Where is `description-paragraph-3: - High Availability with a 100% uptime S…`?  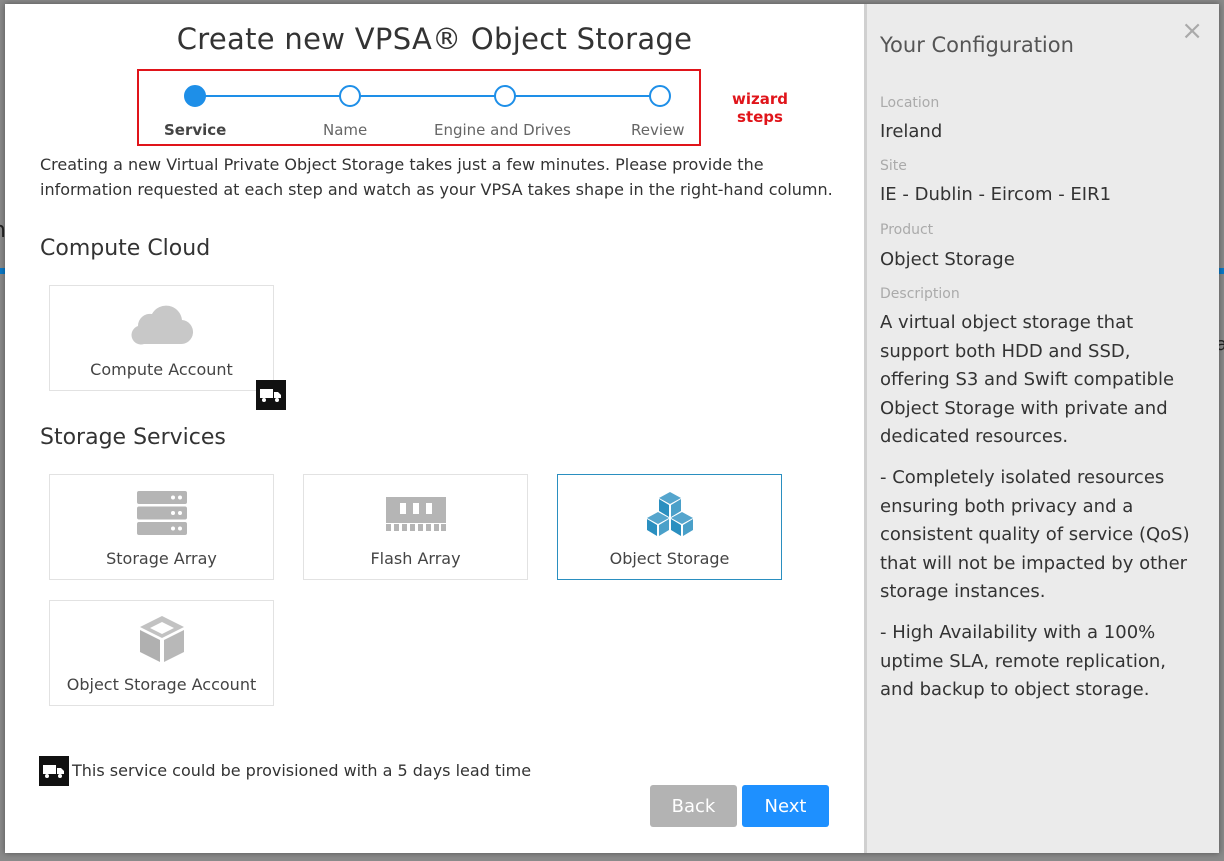
description-paragraph-3: - High Availability with a 100% uptime S… is located at coordinates (1023, 661).